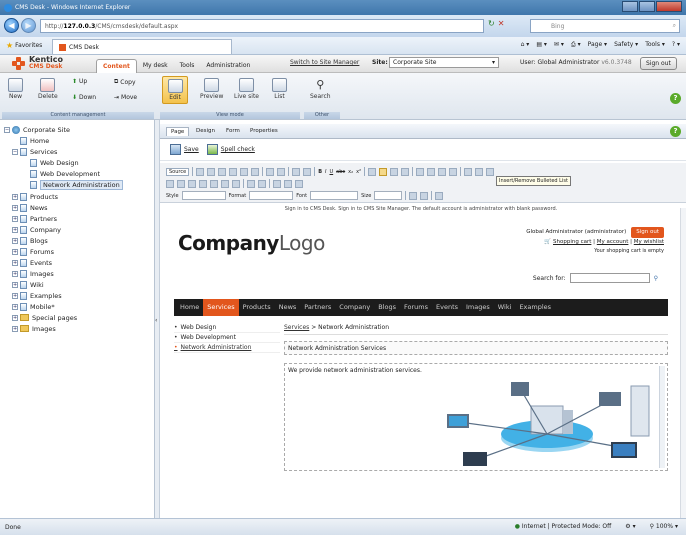 The width and height of the screenshot is (686, 535). Describe the element at coordinates (288, 307) in the screenshot. I see `menu-news: News` at that location.